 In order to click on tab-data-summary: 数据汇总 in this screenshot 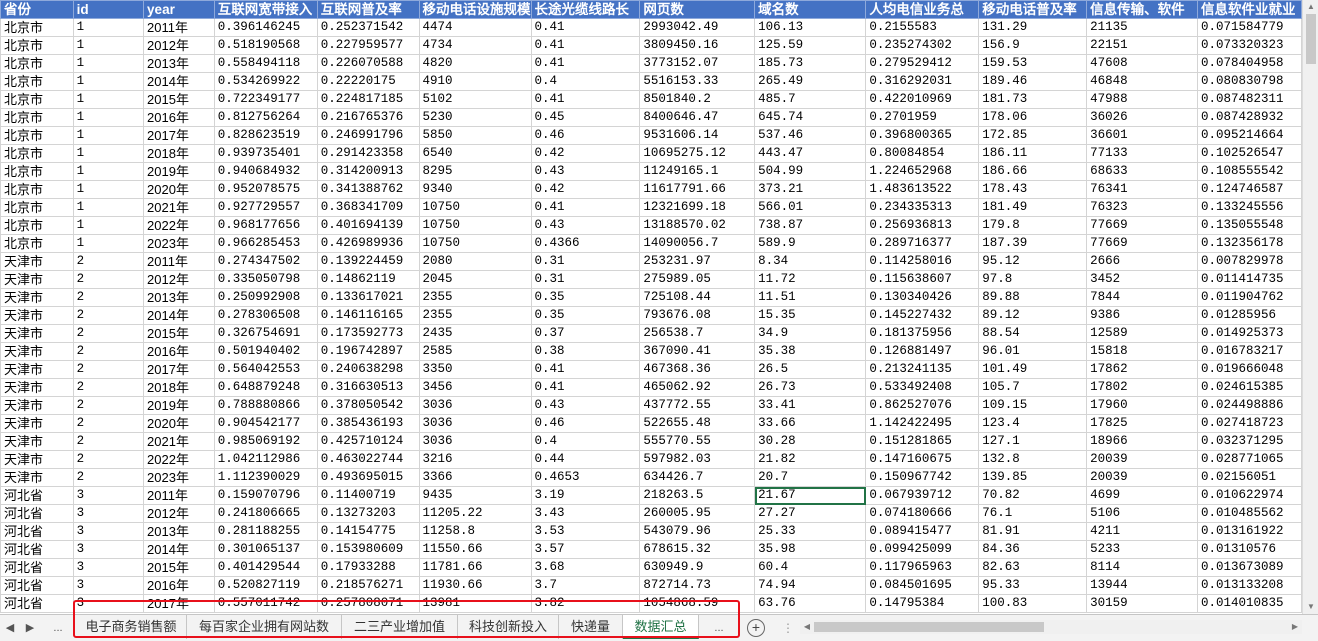, I will do `click(661, 627)`.